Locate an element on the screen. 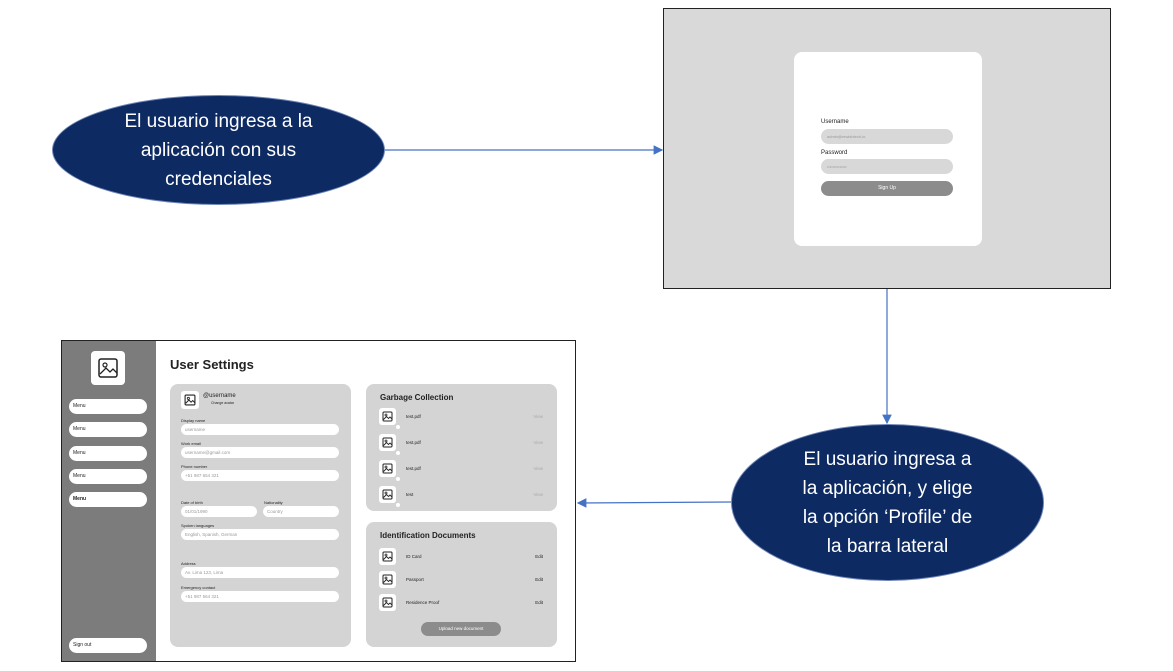  sidebar-item-menu-3: Menu is located at coordinates (108, 453).